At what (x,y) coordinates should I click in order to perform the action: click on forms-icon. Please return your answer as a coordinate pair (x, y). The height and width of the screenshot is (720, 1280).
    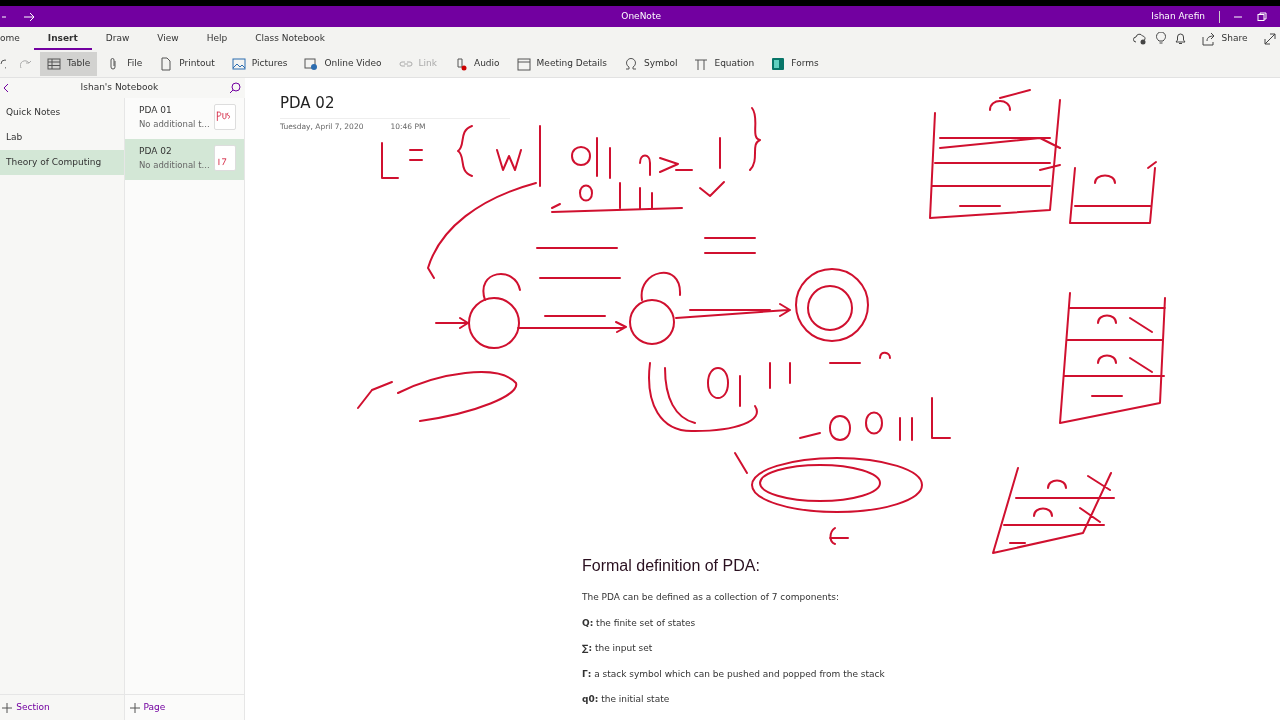
    Looking at the image, I should click on (778, 64).